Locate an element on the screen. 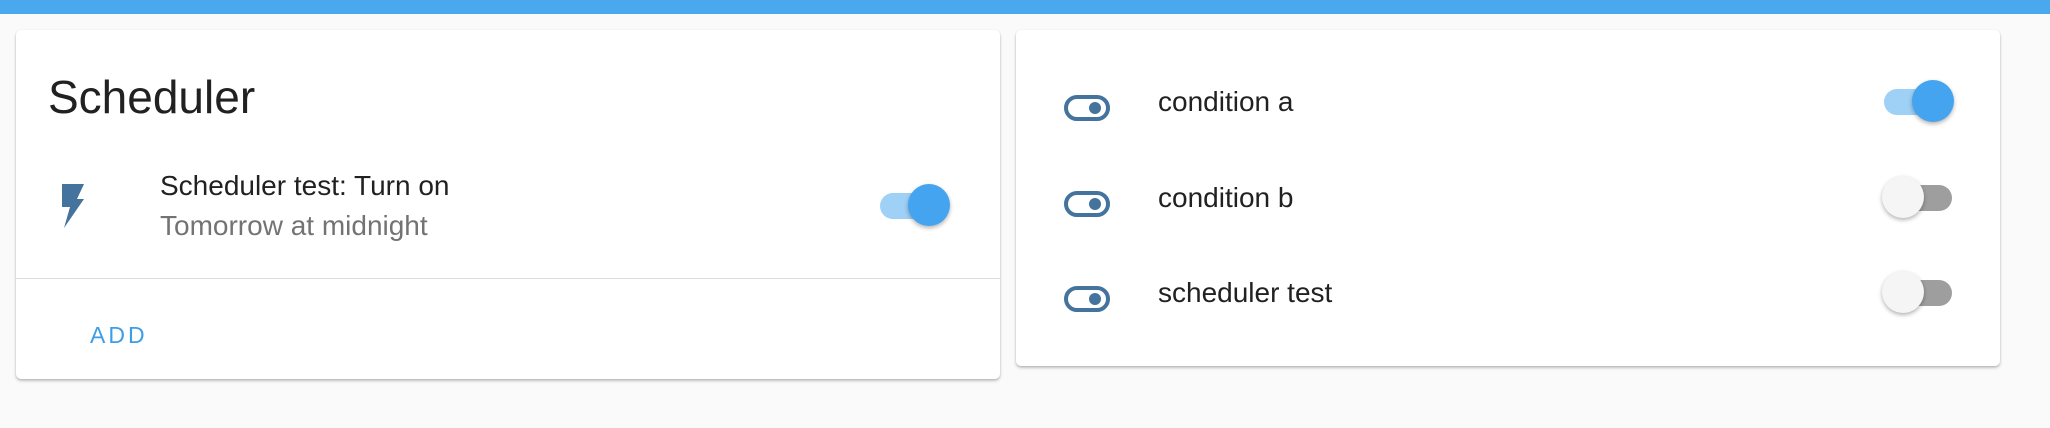 The width and height of the screenshot is (2050, 428). add-button: ADD is located at coordinates (119, 335).